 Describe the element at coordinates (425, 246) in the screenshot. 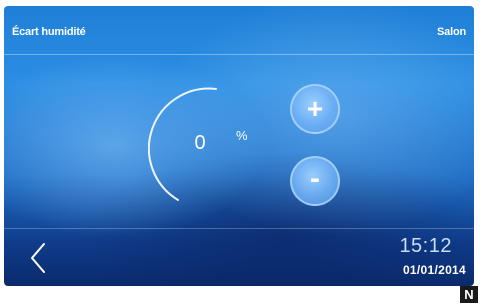

I see `clock-time: 15:12` at that location.